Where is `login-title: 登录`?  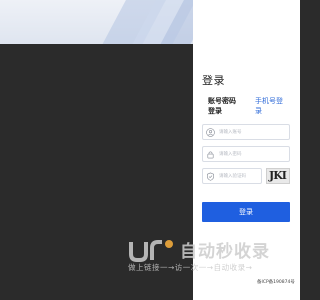
login-title: 登录 is located at coordinates (213, 81).